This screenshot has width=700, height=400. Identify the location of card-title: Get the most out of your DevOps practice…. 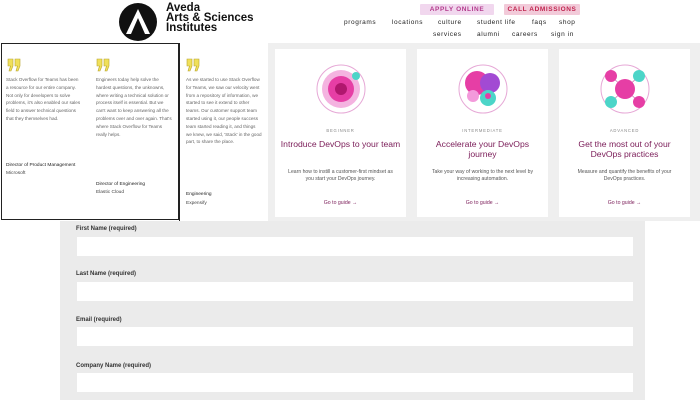
(624, 149).